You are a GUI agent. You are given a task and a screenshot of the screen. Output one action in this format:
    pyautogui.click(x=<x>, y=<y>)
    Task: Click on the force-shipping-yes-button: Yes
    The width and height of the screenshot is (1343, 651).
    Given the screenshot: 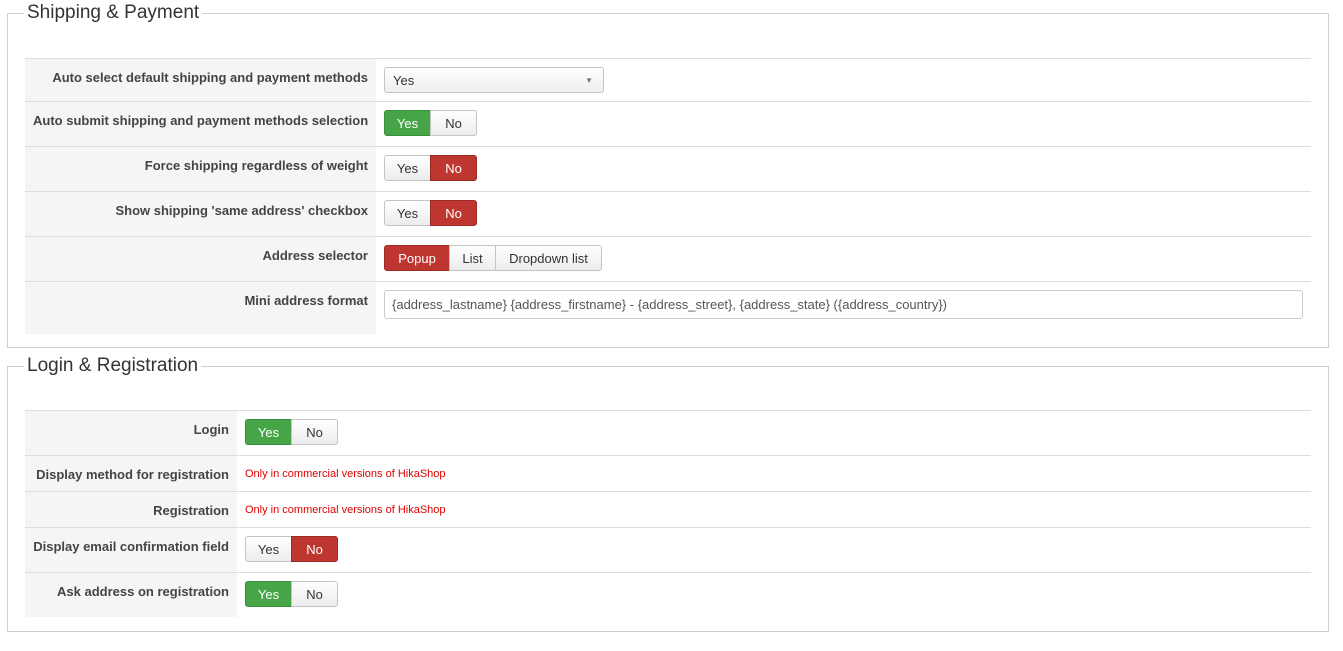 What is the action you would take?
    pyautogui.click(x=407, y=168)
    